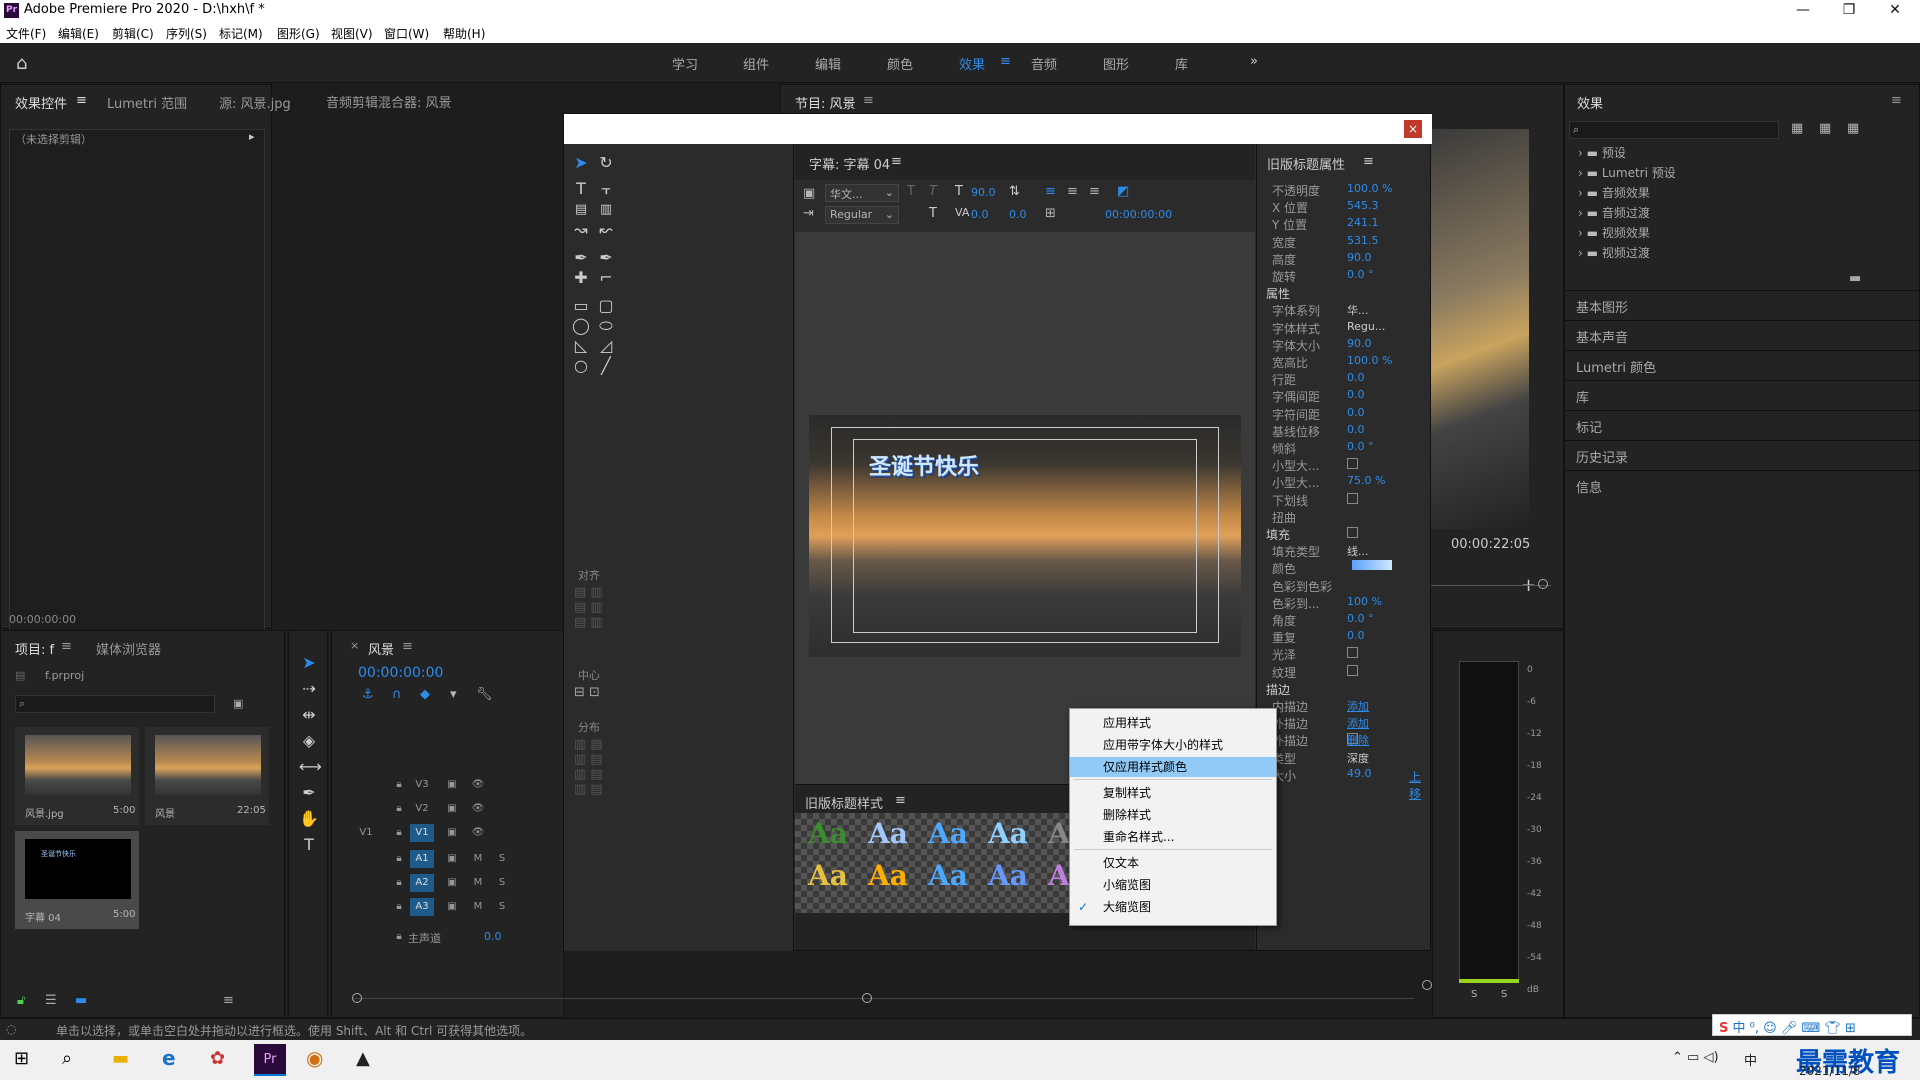 Image resolution: width=1920 pixels, height=1080 pixels. What do you see at coordinates (606, 163) in the screenshot?
I see `rotation-tool-icon: ↻` at bounding box center [606, 163].